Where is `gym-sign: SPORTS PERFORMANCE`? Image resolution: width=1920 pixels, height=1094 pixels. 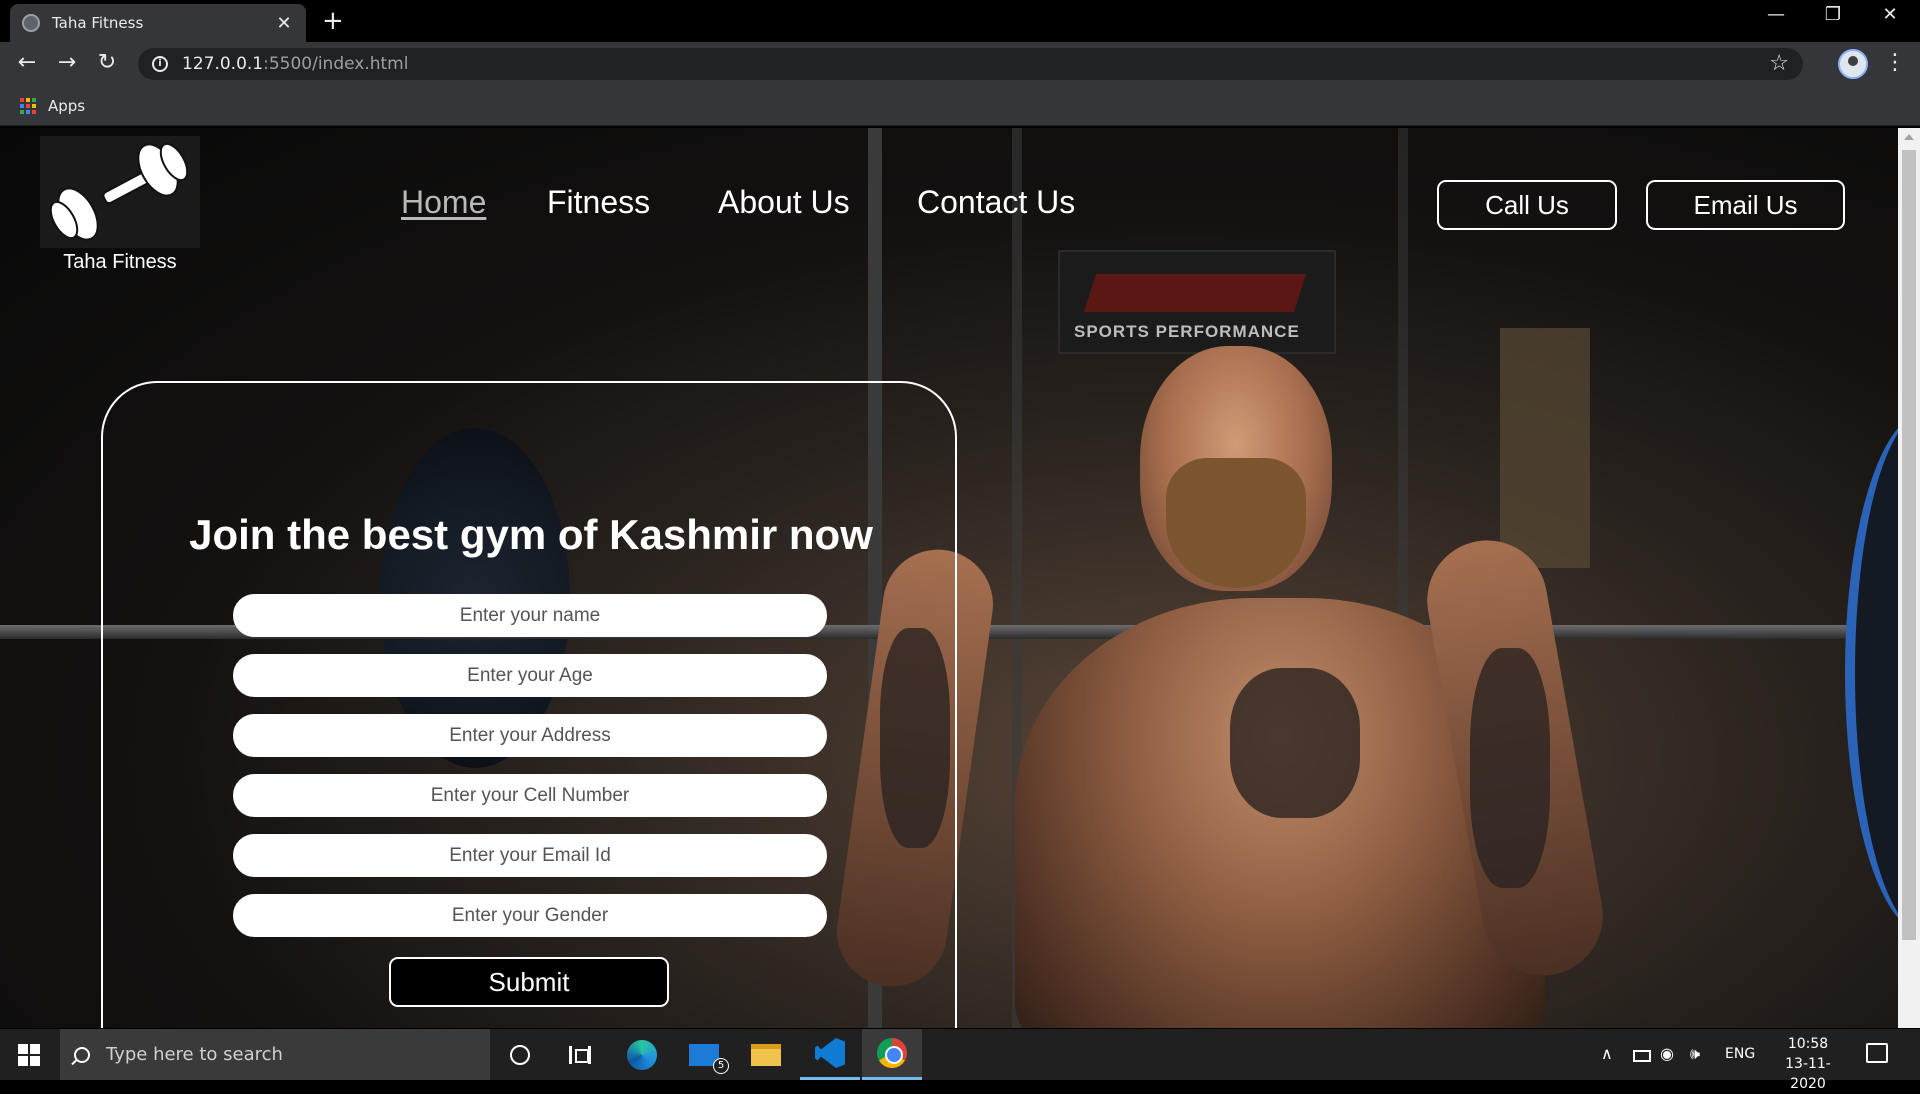 gym-sign: SPORTS PERFORMANCE is located at coordinates (1197, 302).